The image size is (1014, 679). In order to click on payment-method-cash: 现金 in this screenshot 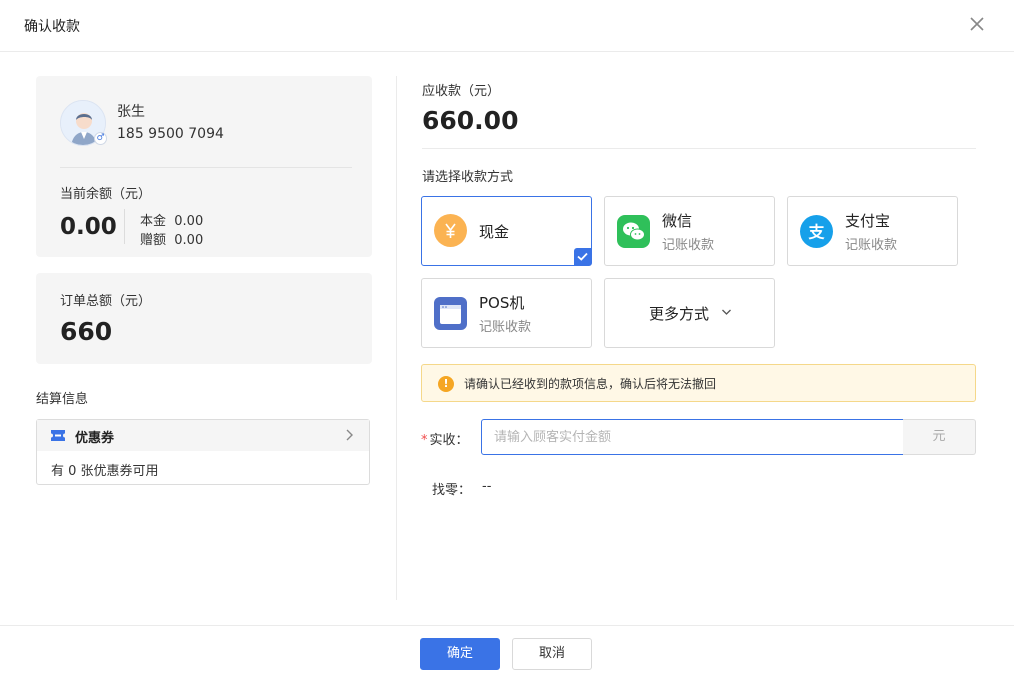, I will do `click(506, 231)`.